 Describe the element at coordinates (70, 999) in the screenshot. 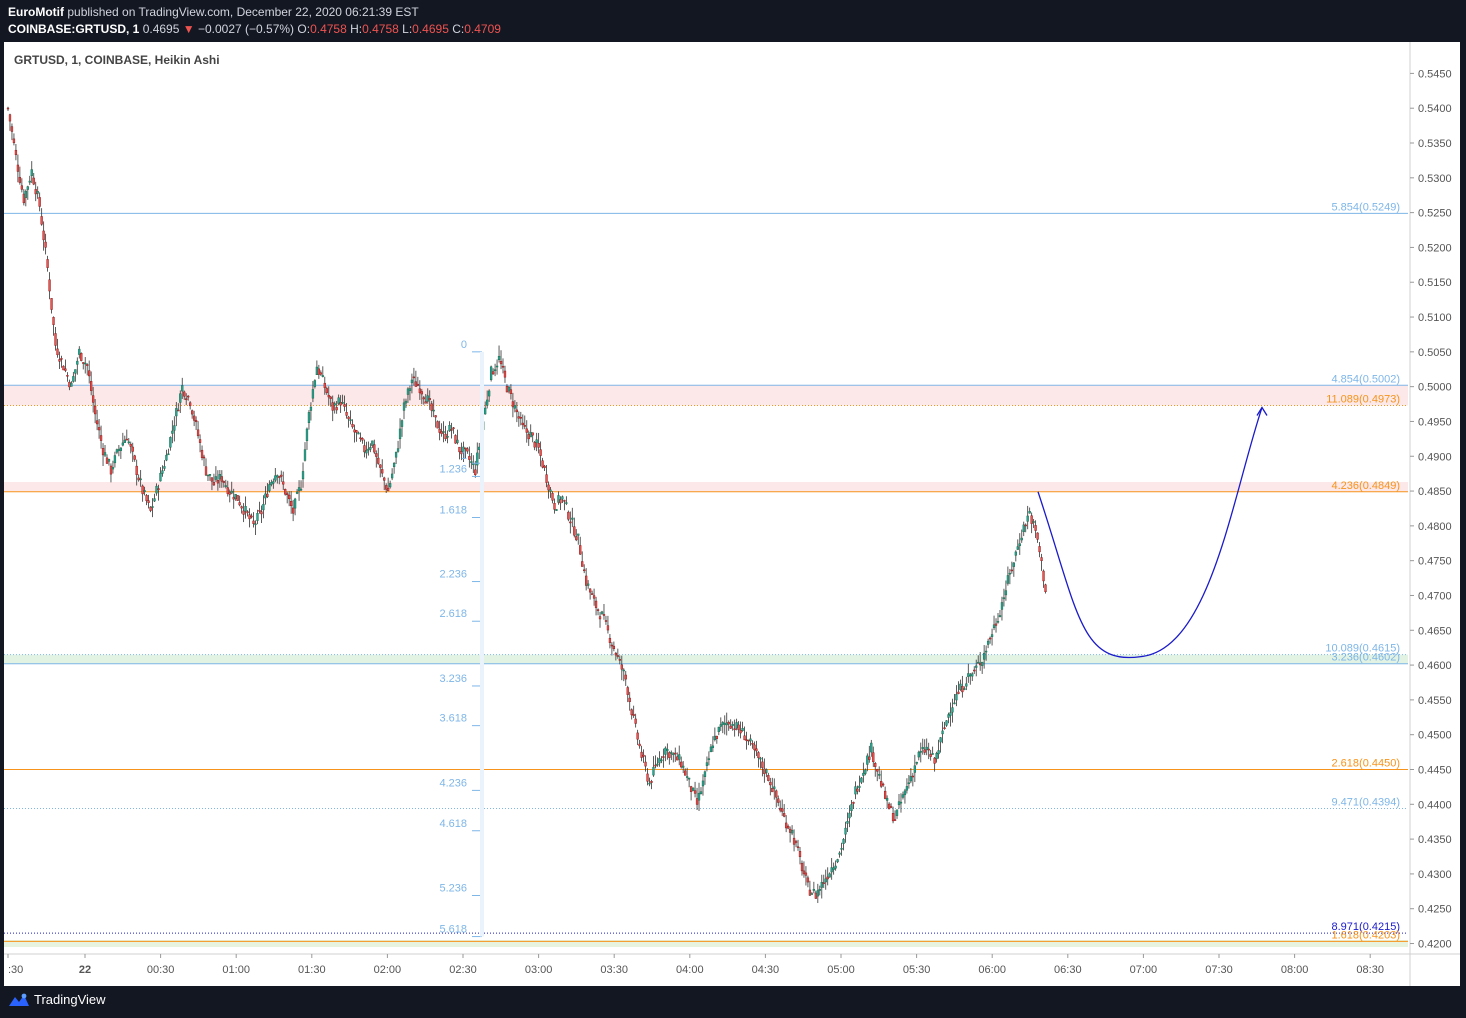

I see `brand-name: TradingView` at that location.